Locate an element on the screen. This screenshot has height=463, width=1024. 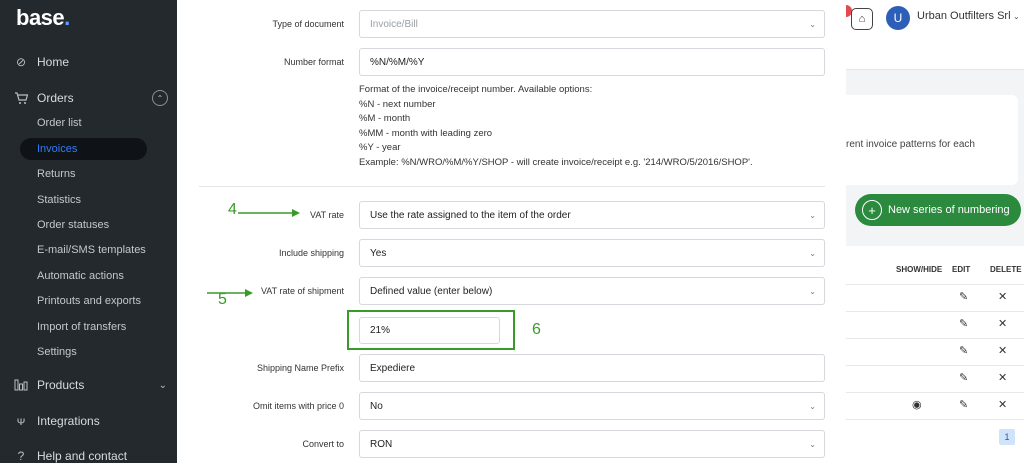
vat-rate-shipment-select: Defined value (enter below) ⌄ is located at coordinates (592, 291).